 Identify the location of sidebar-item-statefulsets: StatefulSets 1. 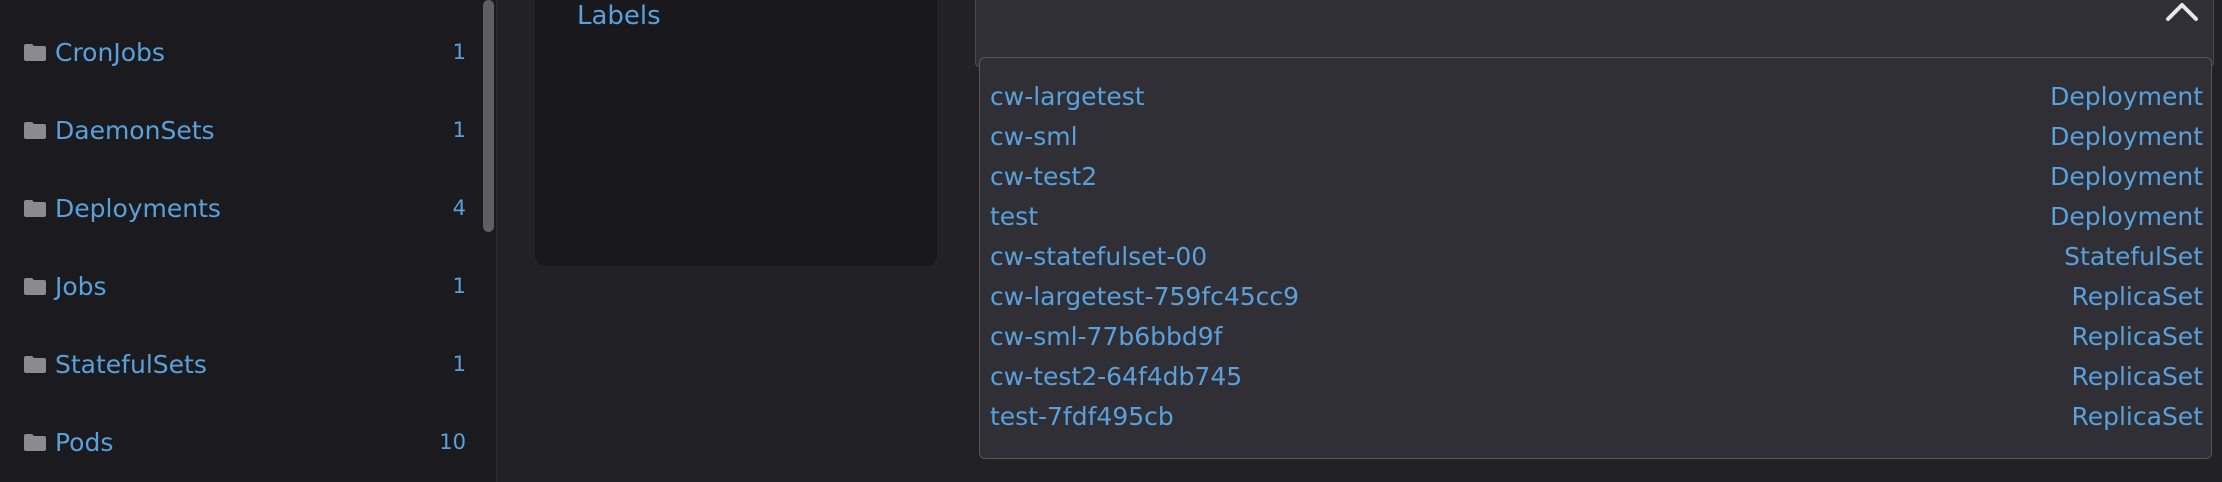
(245, 364).